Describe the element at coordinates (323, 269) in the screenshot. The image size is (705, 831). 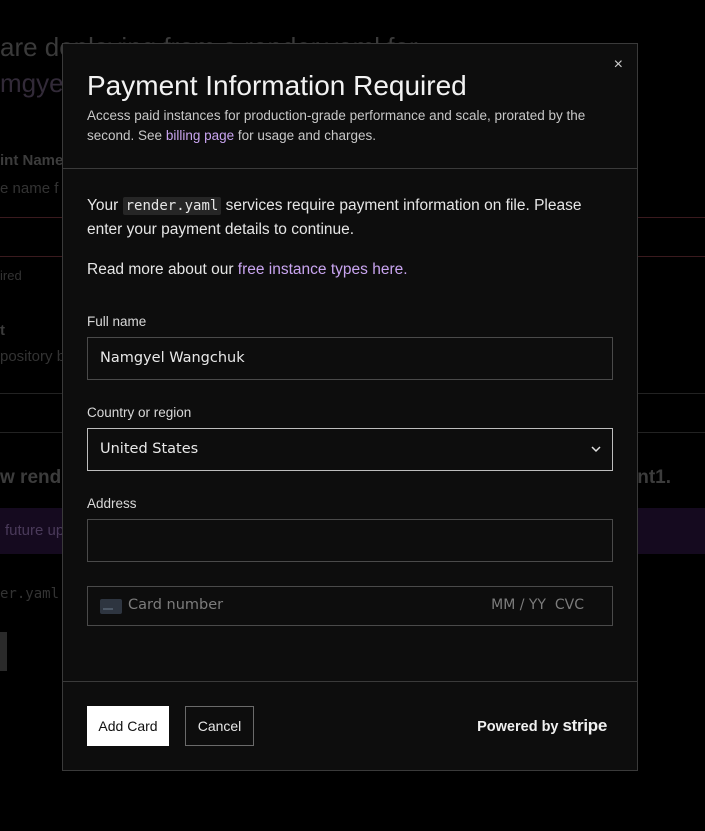
I see `free-instance-types-link: free instance types here.` at that location.